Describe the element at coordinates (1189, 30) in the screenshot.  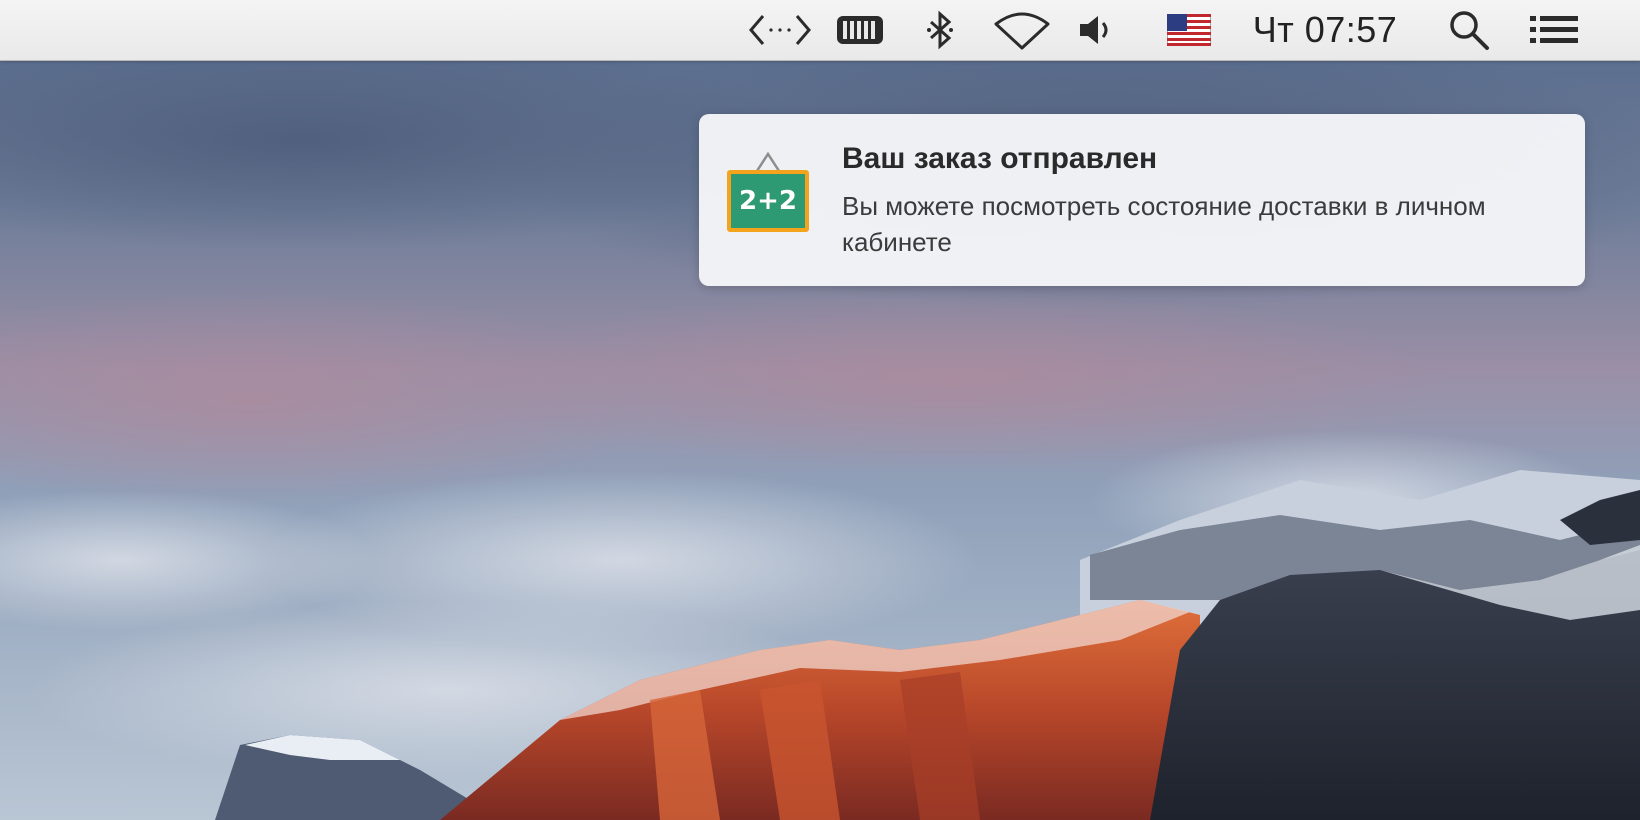
I see `us-flag-icon` at that location.